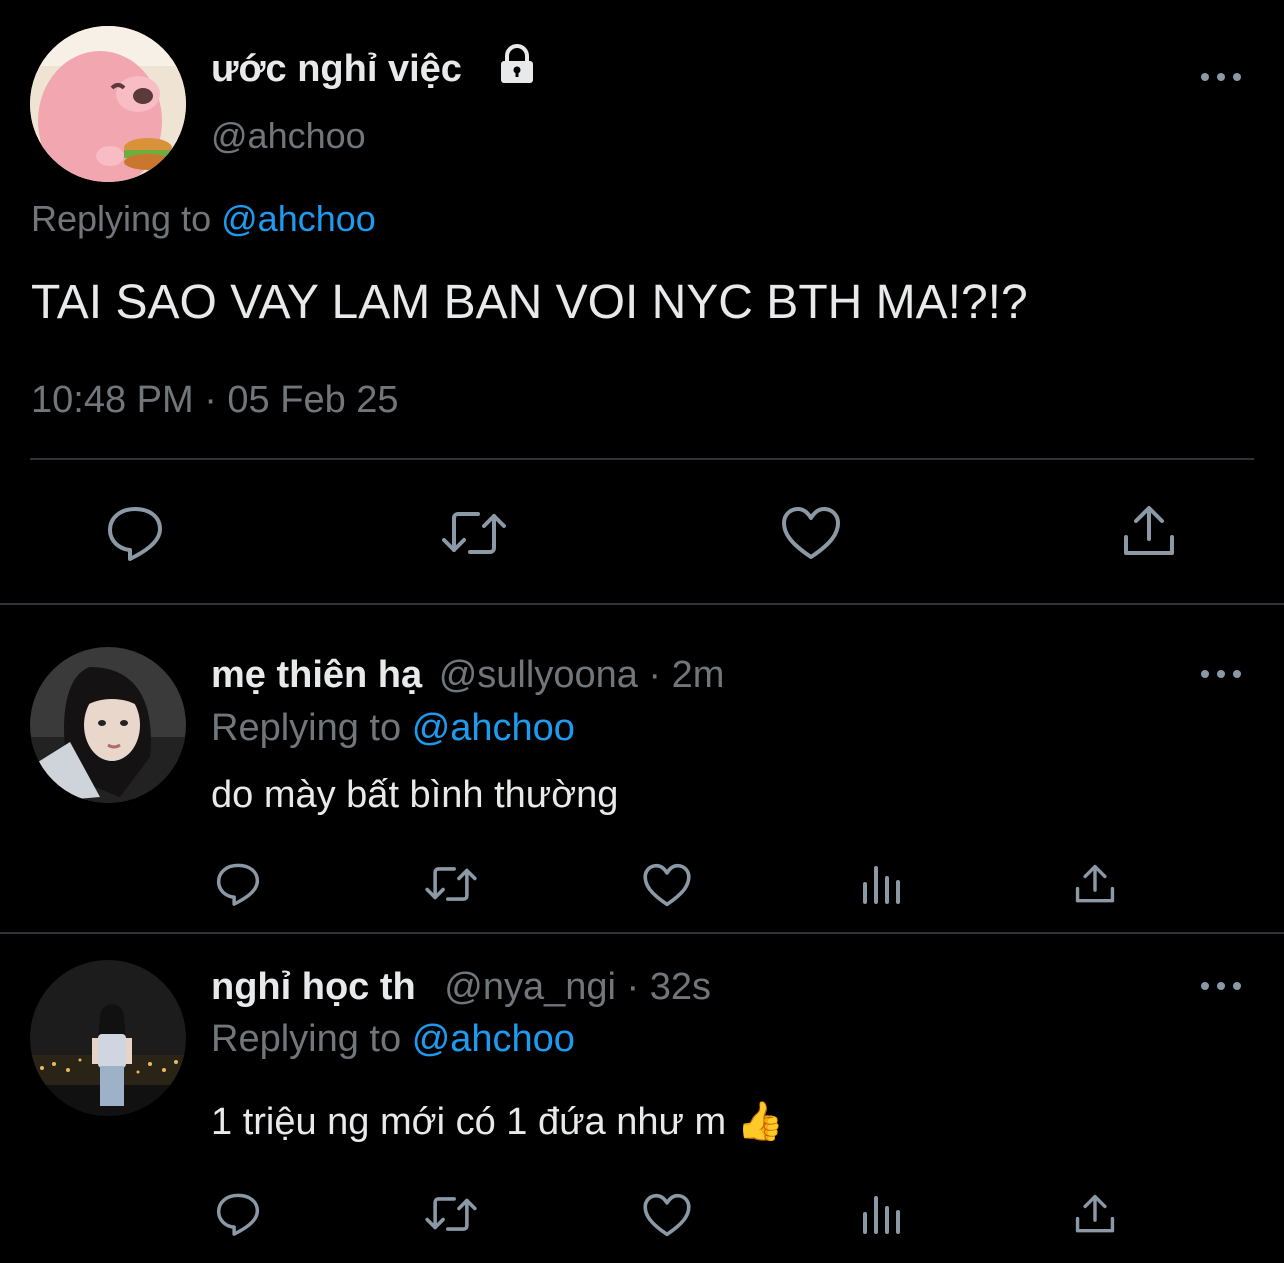 The height and width of the screenshot is (1263, 1284). I want to click on tweet-text-container: 1 triệu ng mới có 1 đứa như m 👍, so click(497, 1122).